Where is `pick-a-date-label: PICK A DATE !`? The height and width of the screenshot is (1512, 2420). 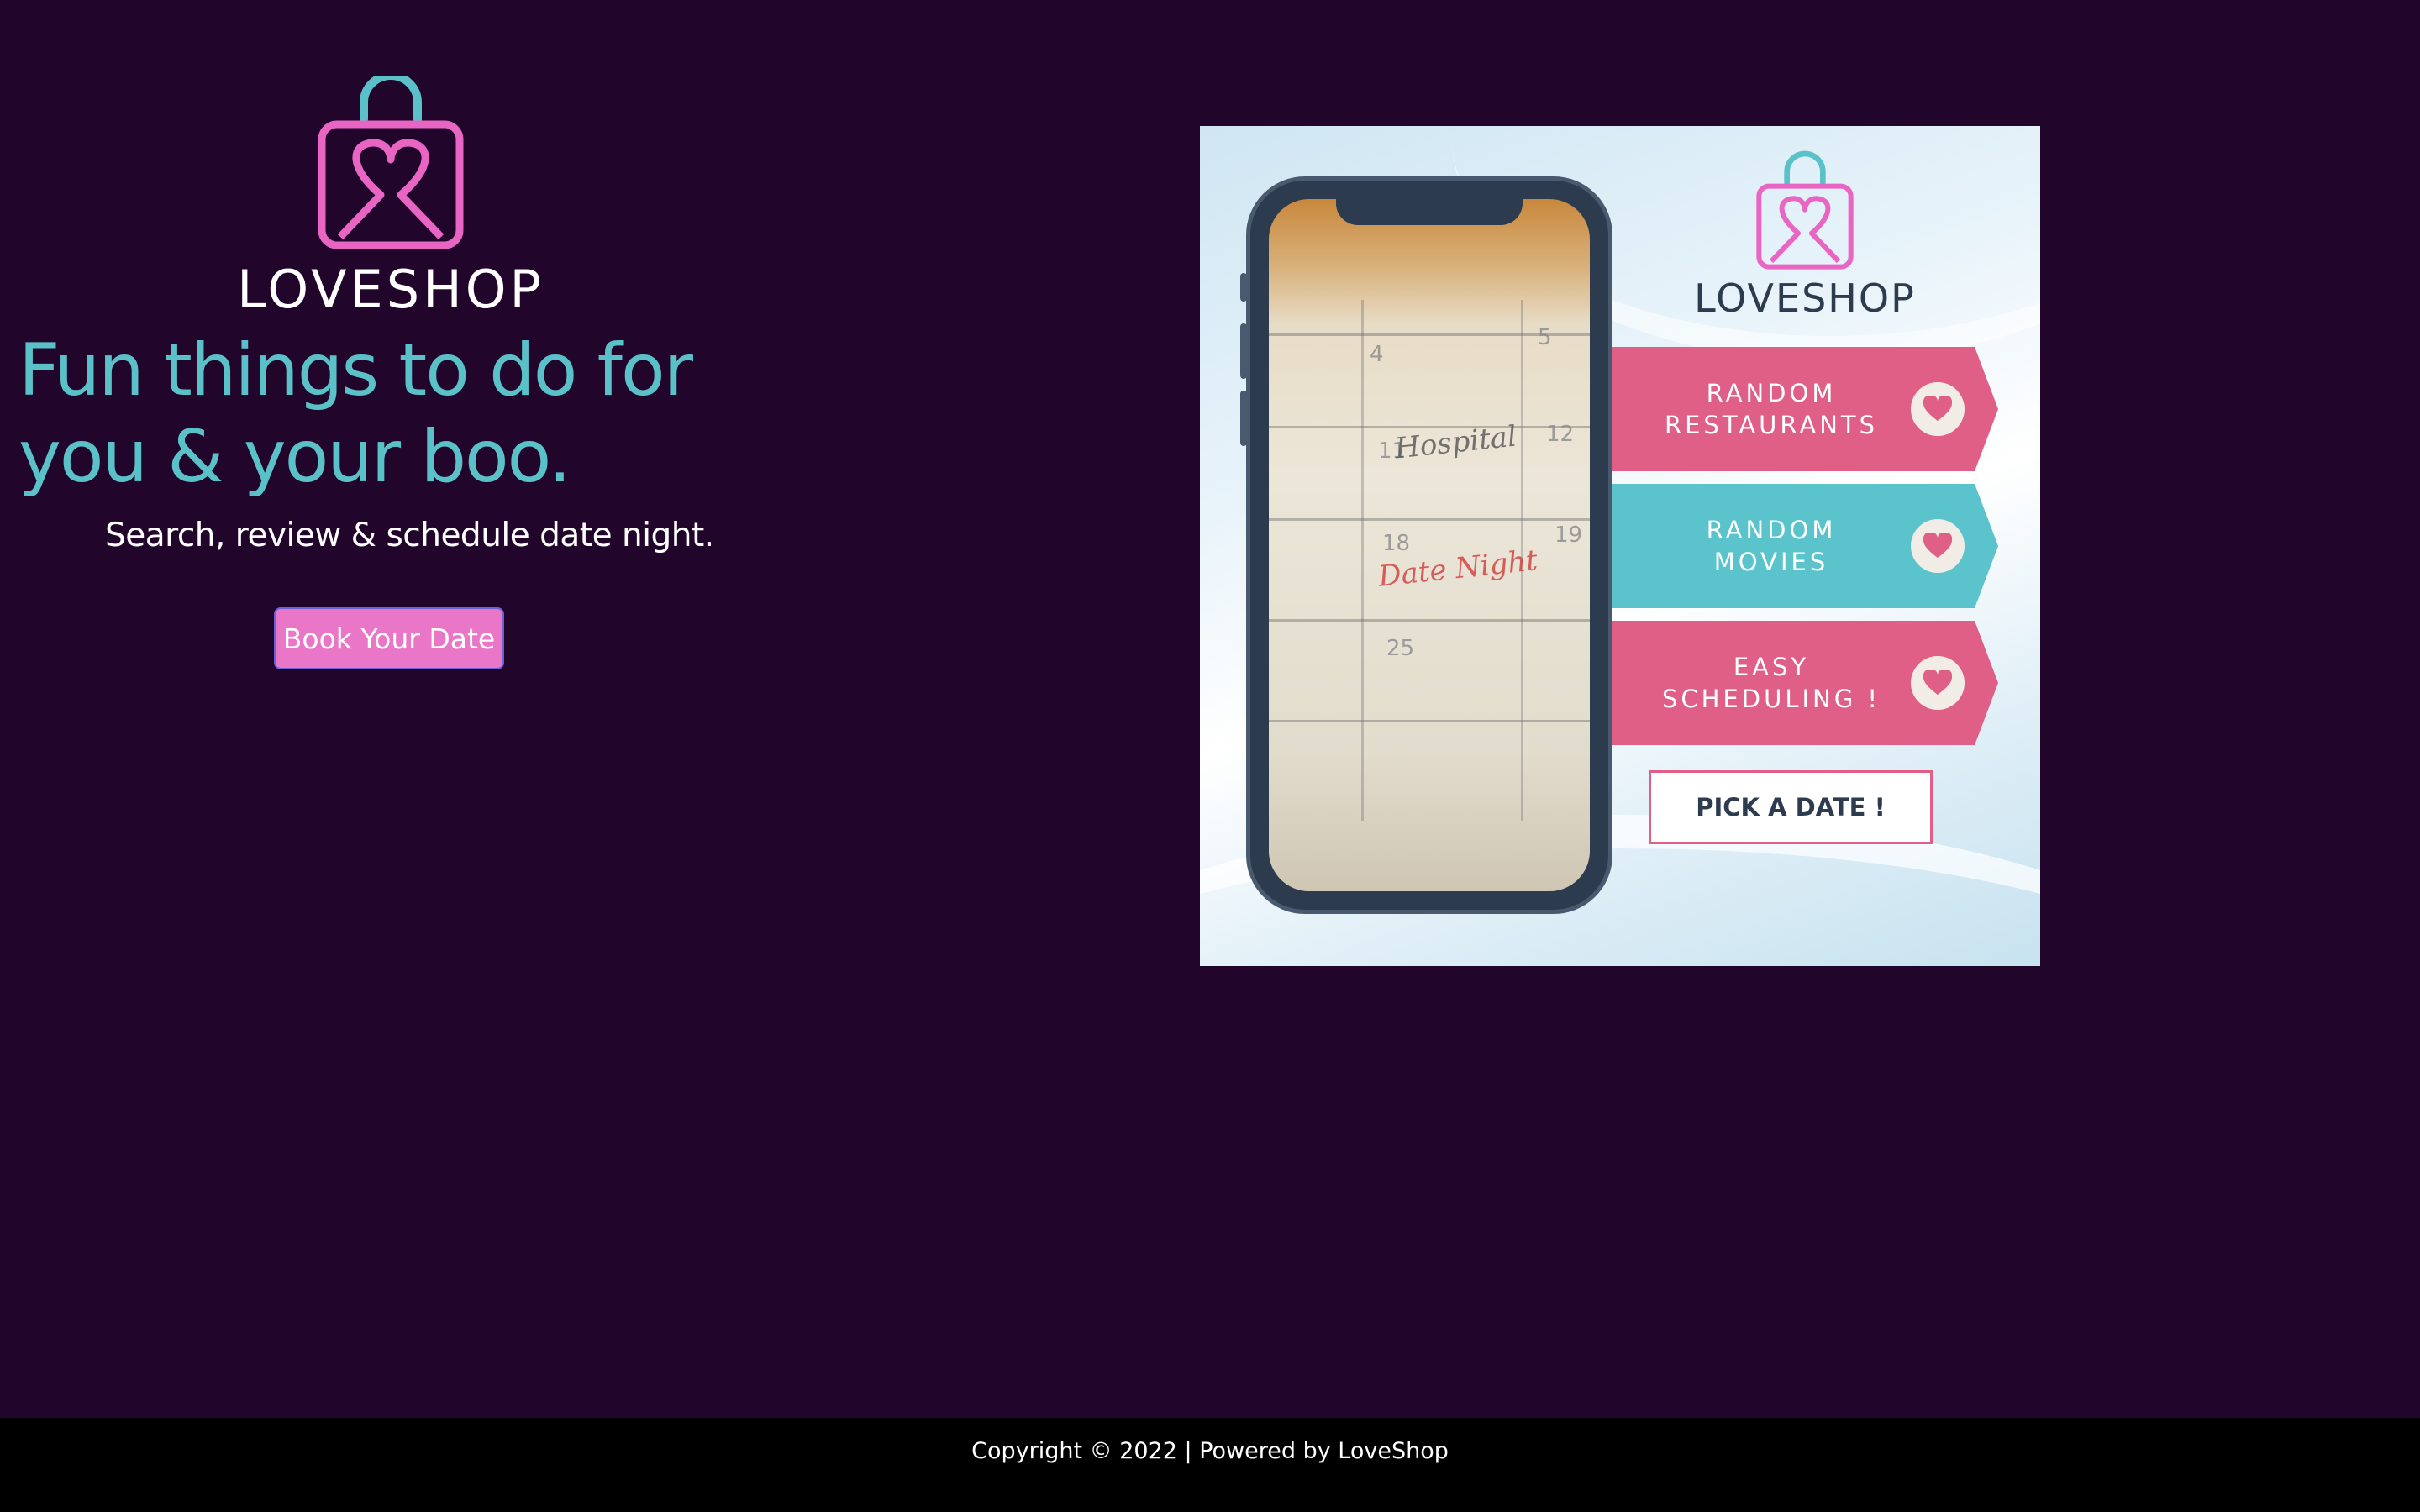
pick-a-date-label: PICK A DATE ! is located at coordinates (1791, 807).